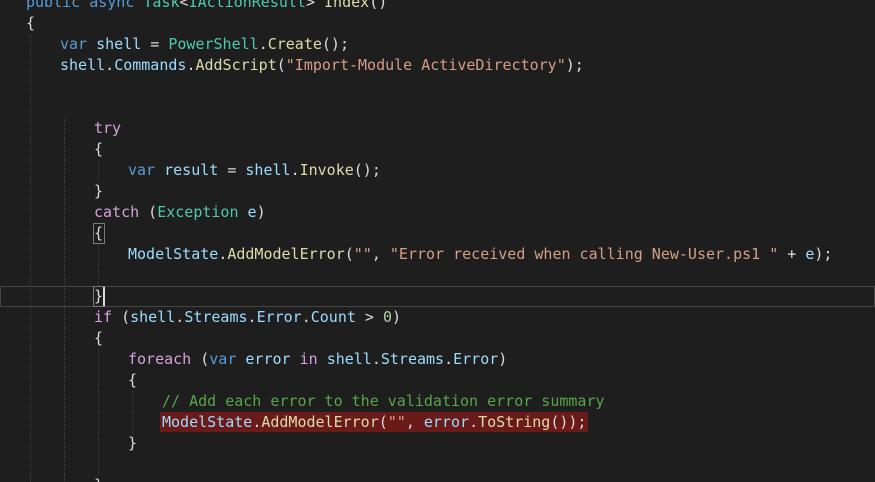 The image size is (875, 482). I want to click on code-token-control: foreach, so click(160, 359).